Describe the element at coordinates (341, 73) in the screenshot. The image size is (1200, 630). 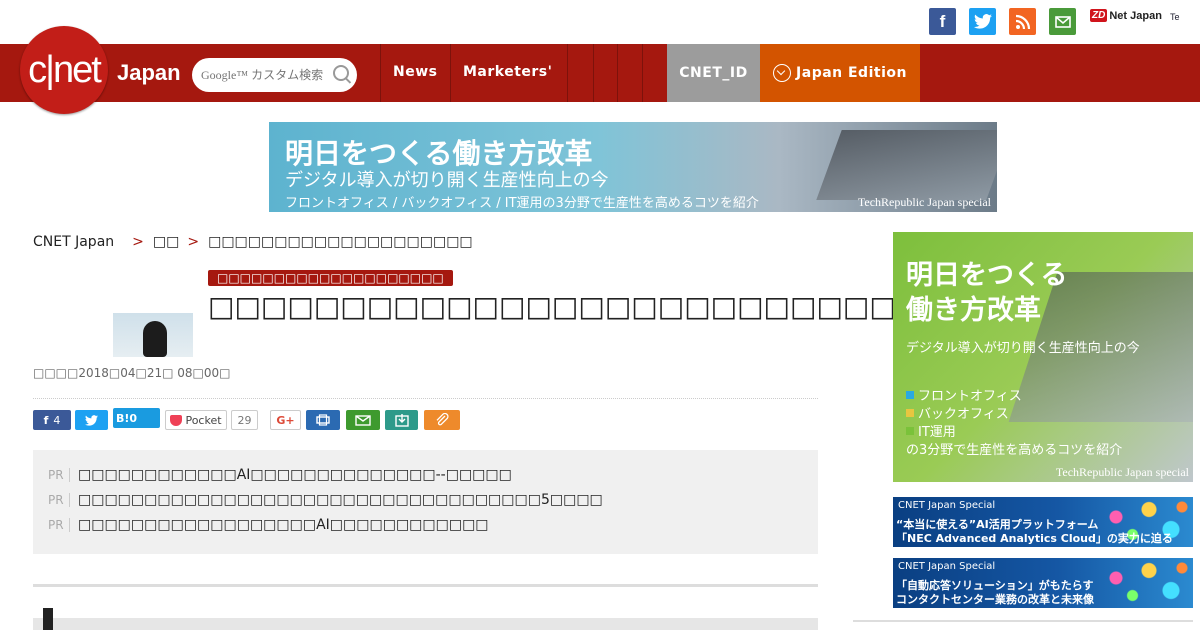
I see `search-icon` at that location.